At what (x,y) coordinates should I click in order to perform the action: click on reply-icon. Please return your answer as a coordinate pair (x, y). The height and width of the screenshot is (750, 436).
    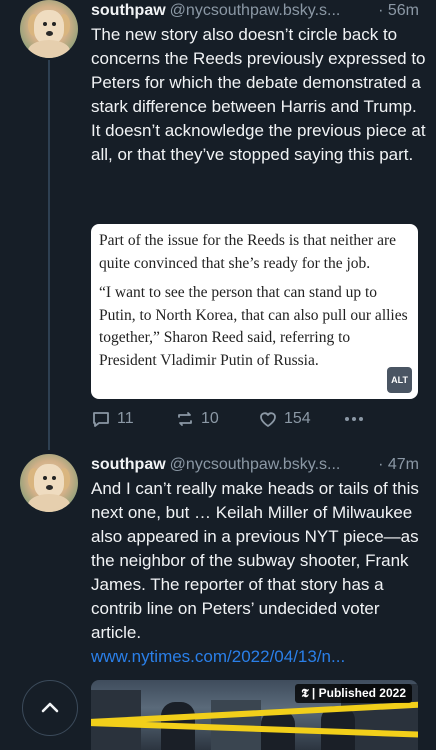
    Looking at the image, I should click on (101, 419).